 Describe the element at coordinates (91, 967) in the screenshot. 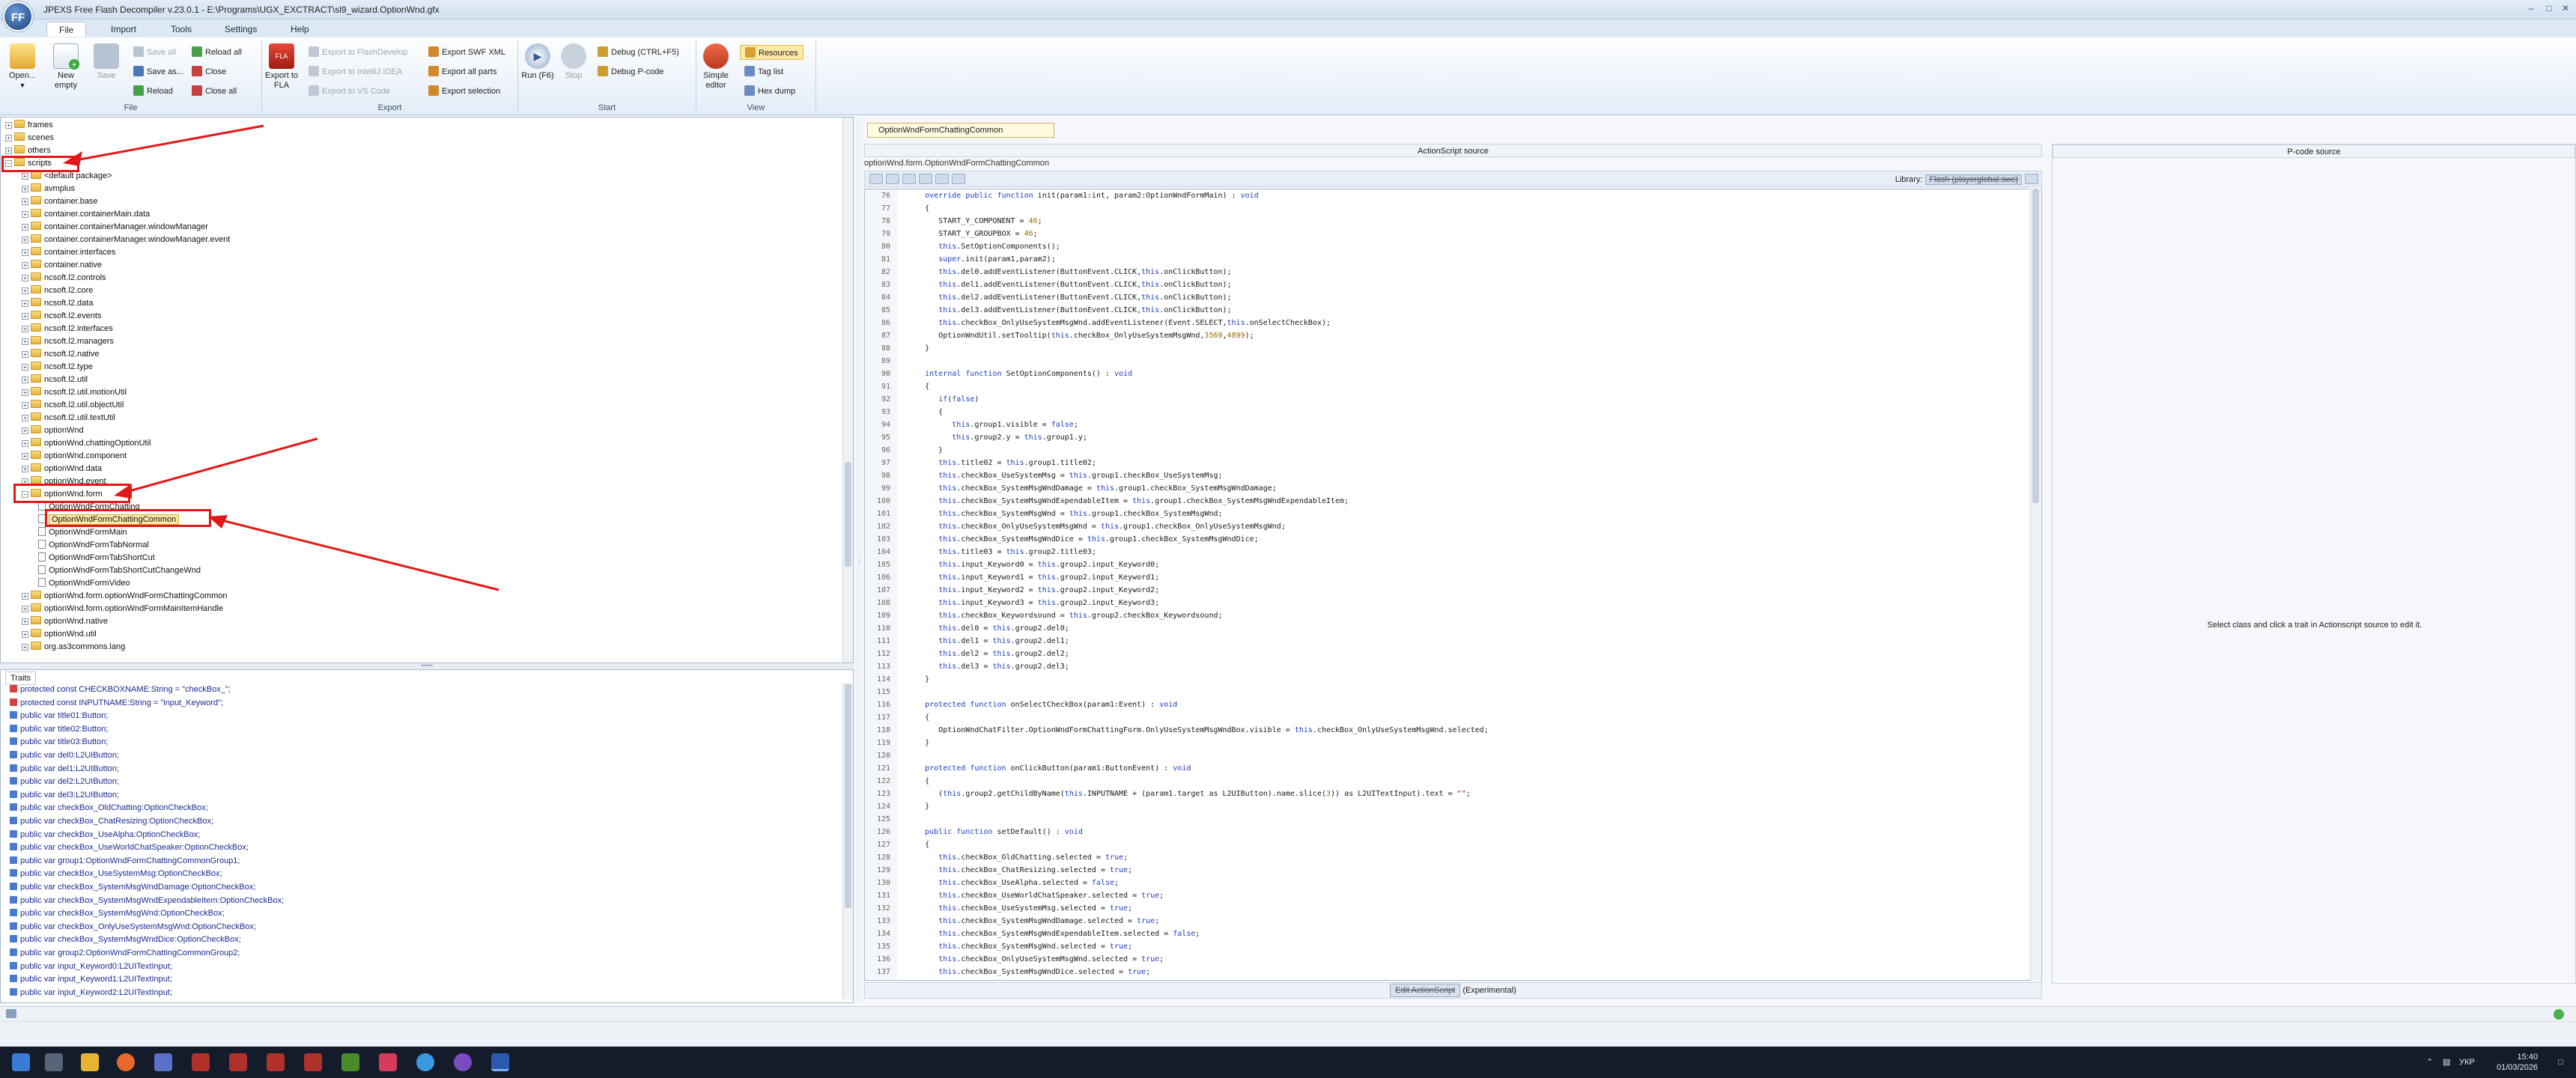

I see `trait-item: public var input_Keyword0:L2UITextInput;` at that location.